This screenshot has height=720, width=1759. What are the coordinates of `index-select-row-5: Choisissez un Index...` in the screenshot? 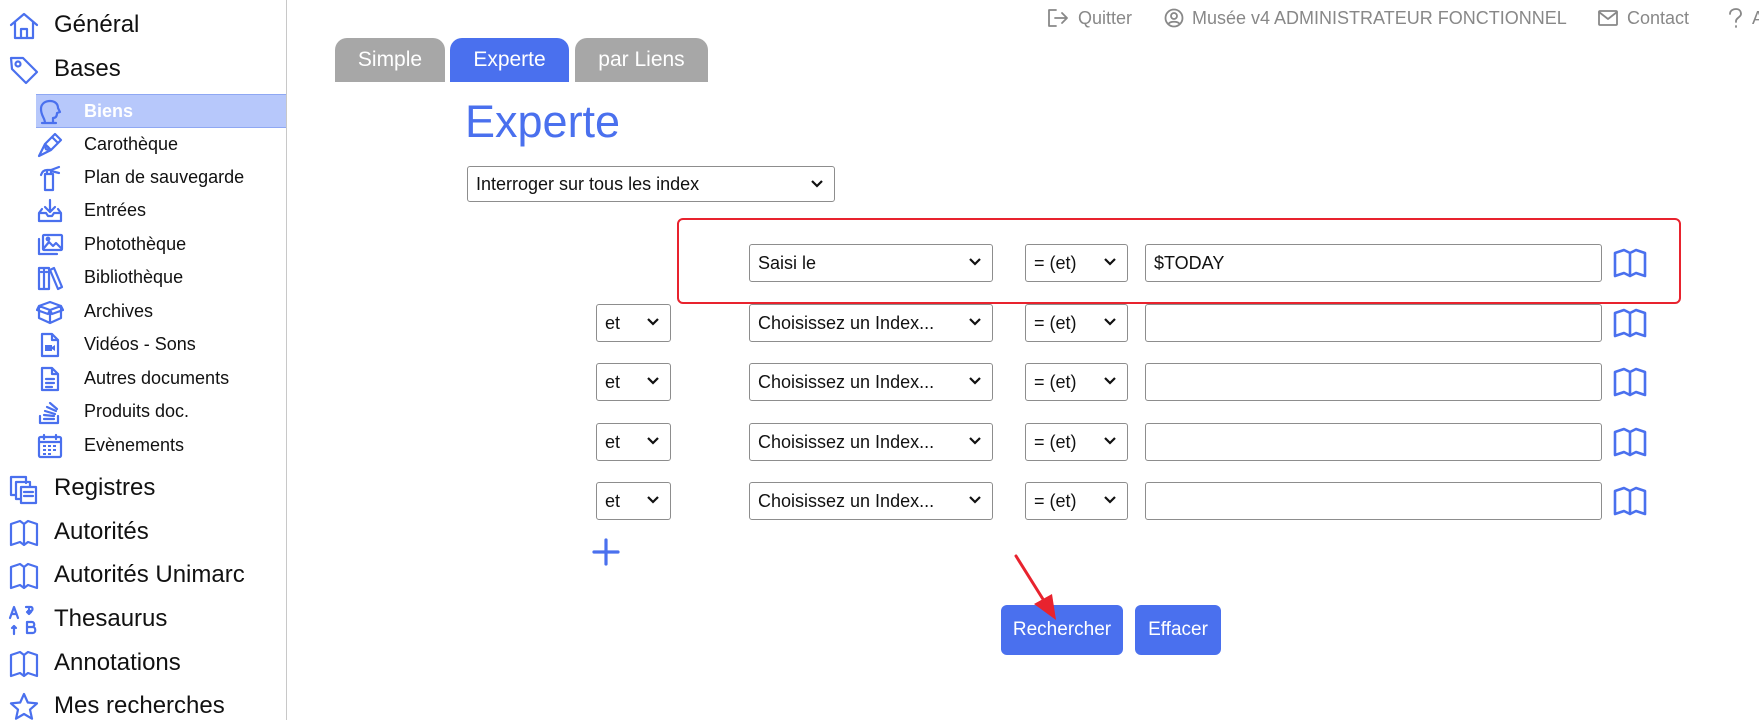 It's located at (871, 501).